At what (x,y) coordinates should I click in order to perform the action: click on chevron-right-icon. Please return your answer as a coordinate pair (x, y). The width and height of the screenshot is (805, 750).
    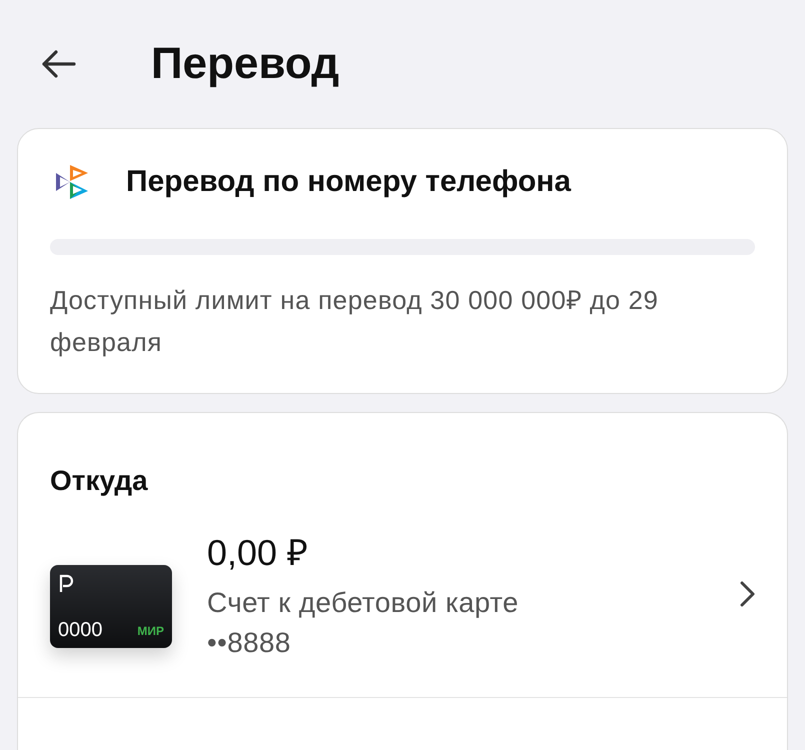
    Looking at the image, I should click on (747, 594).